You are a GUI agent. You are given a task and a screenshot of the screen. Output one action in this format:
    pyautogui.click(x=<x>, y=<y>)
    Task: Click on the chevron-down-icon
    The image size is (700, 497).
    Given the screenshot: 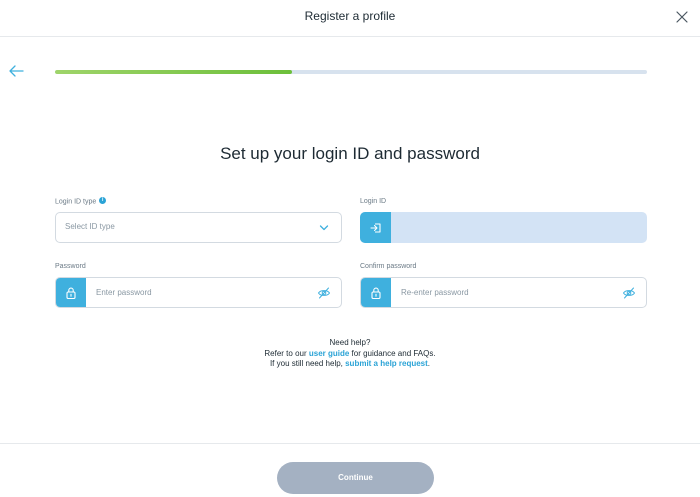 What is the action you would take?
    pyautogui.click(x=324, y=228)
    